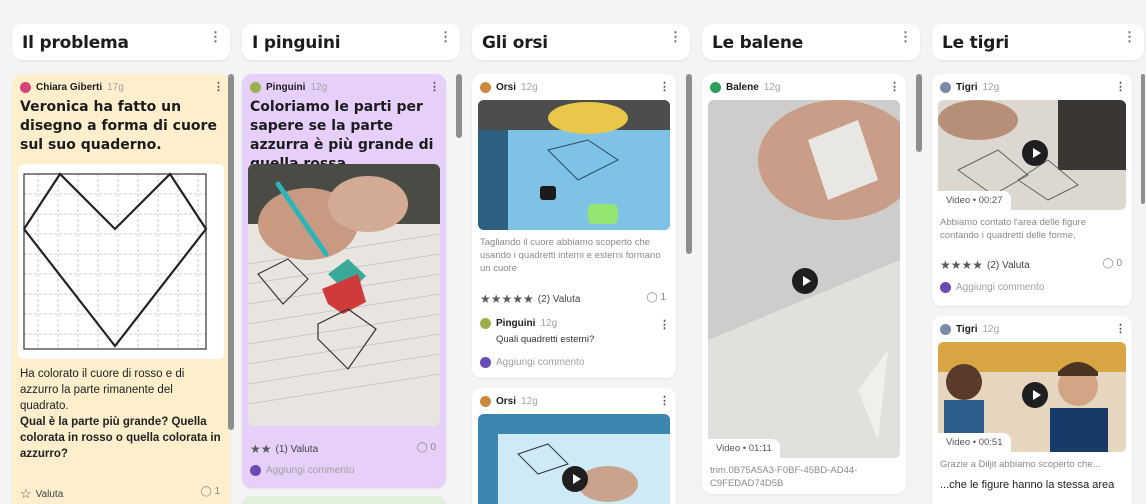  I want to click on video-duration: Video • 00:27, so click(974, 200).